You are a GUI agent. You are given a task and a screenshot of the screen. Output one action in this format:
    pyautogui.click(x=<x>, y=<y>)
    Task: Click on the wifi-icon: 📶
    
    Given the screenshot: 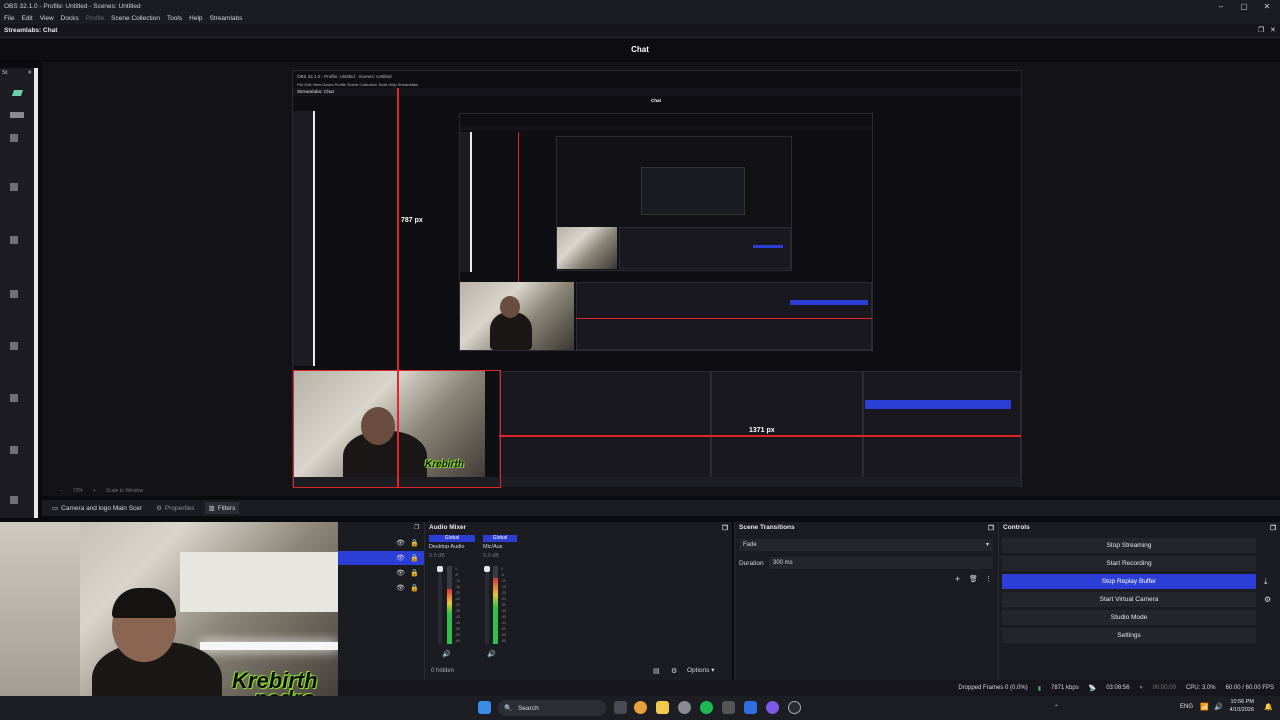 What is the action you would take?
    pyautogui.click(x=1204, y=707)
    